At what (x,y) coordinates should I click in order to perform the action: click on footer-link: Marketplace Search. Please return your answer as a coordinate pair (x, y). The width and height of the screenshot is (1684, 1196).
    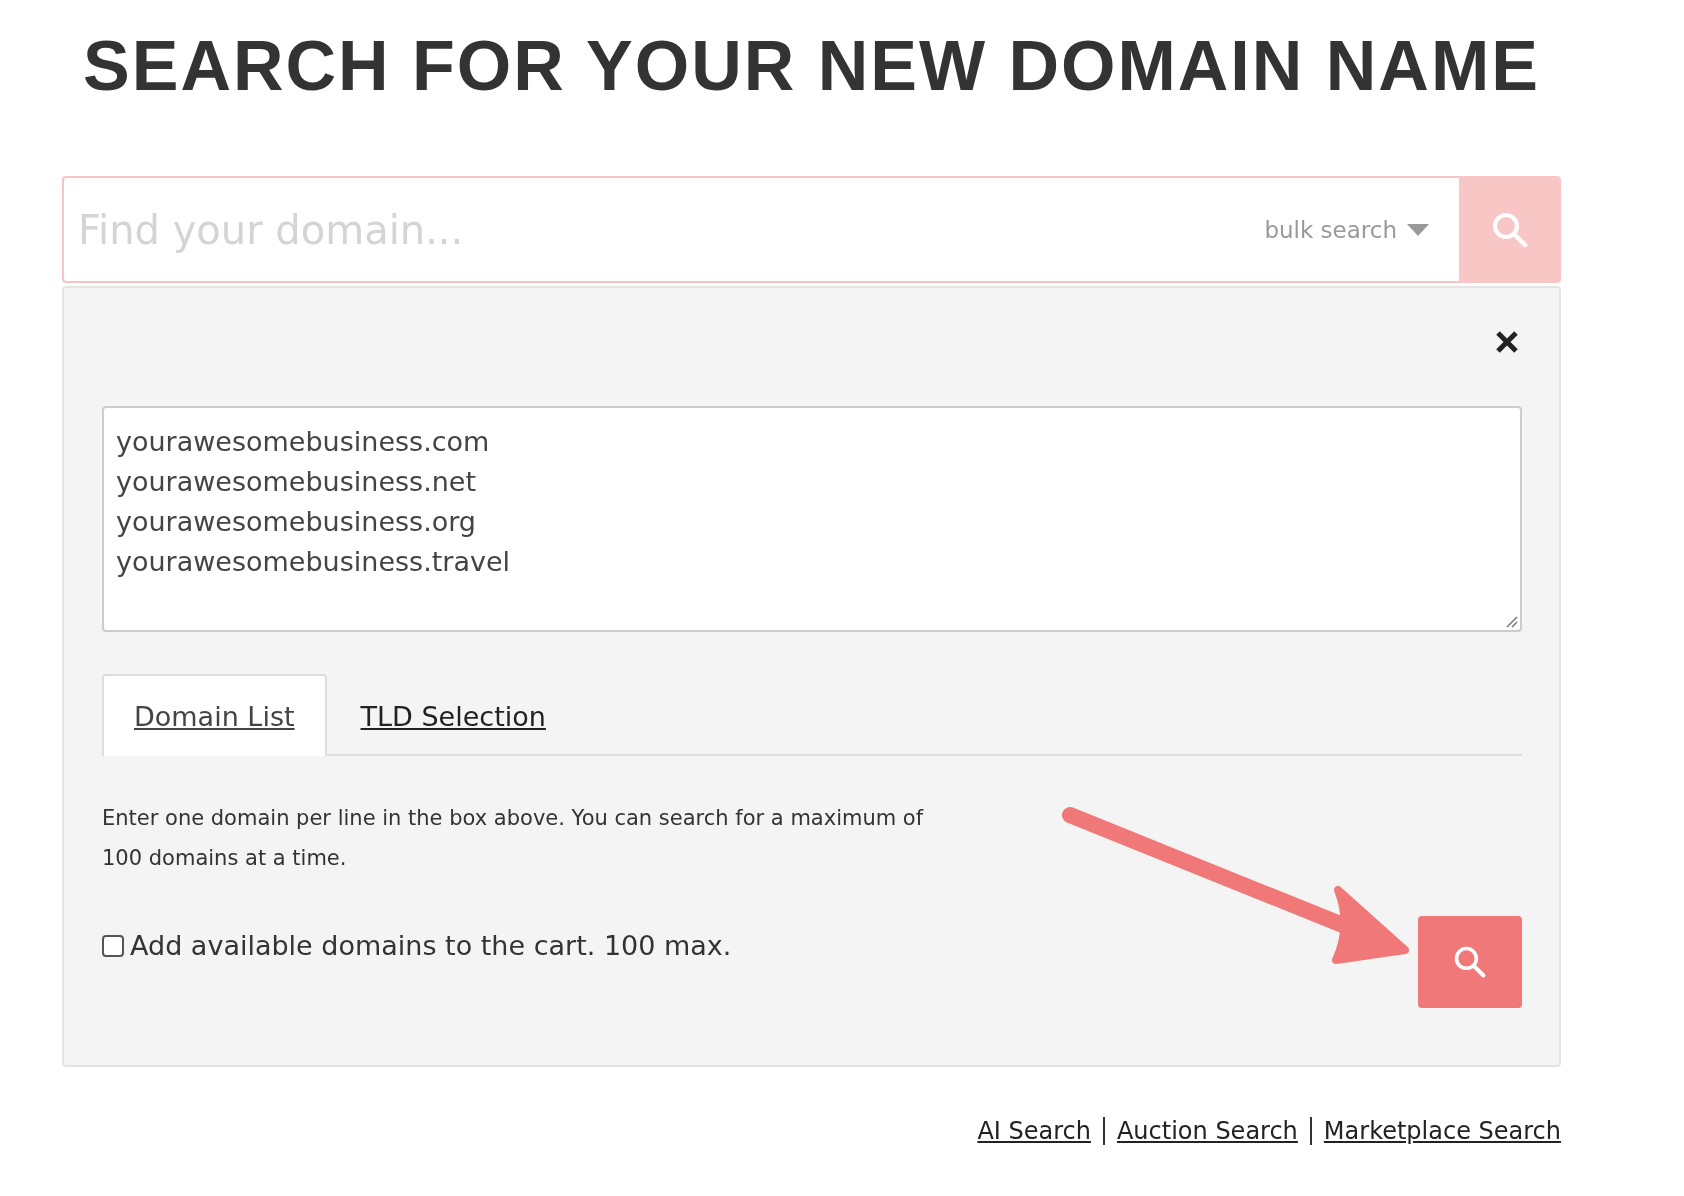
    Looking at the image, I should click on (1442, 1131).